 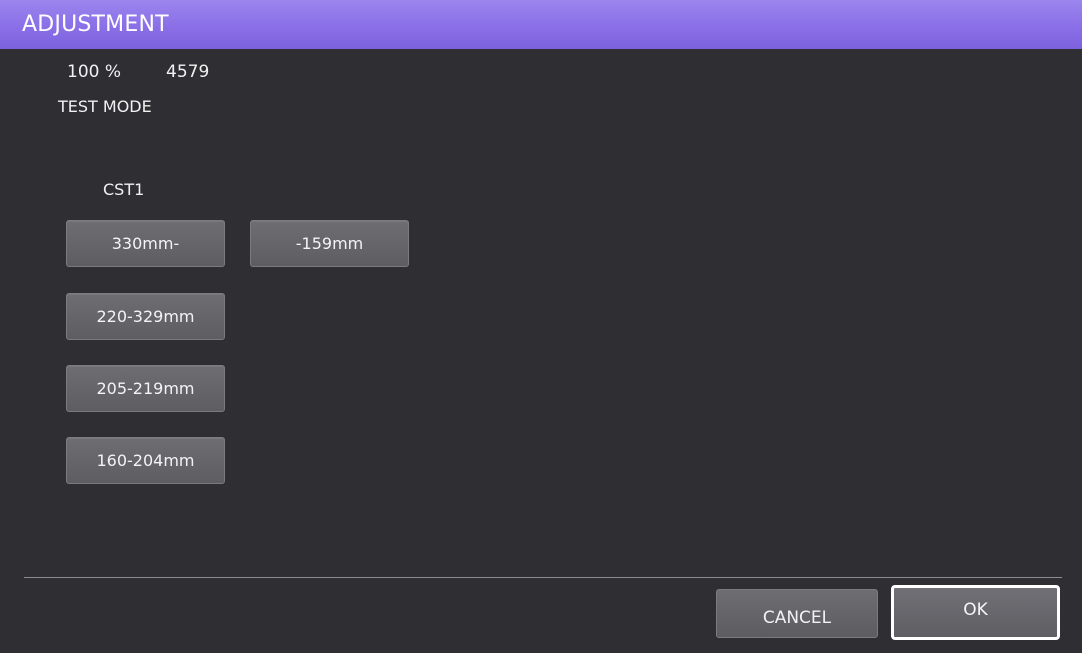 I want to click on status-count: 4579, so click(x=188, y=72).